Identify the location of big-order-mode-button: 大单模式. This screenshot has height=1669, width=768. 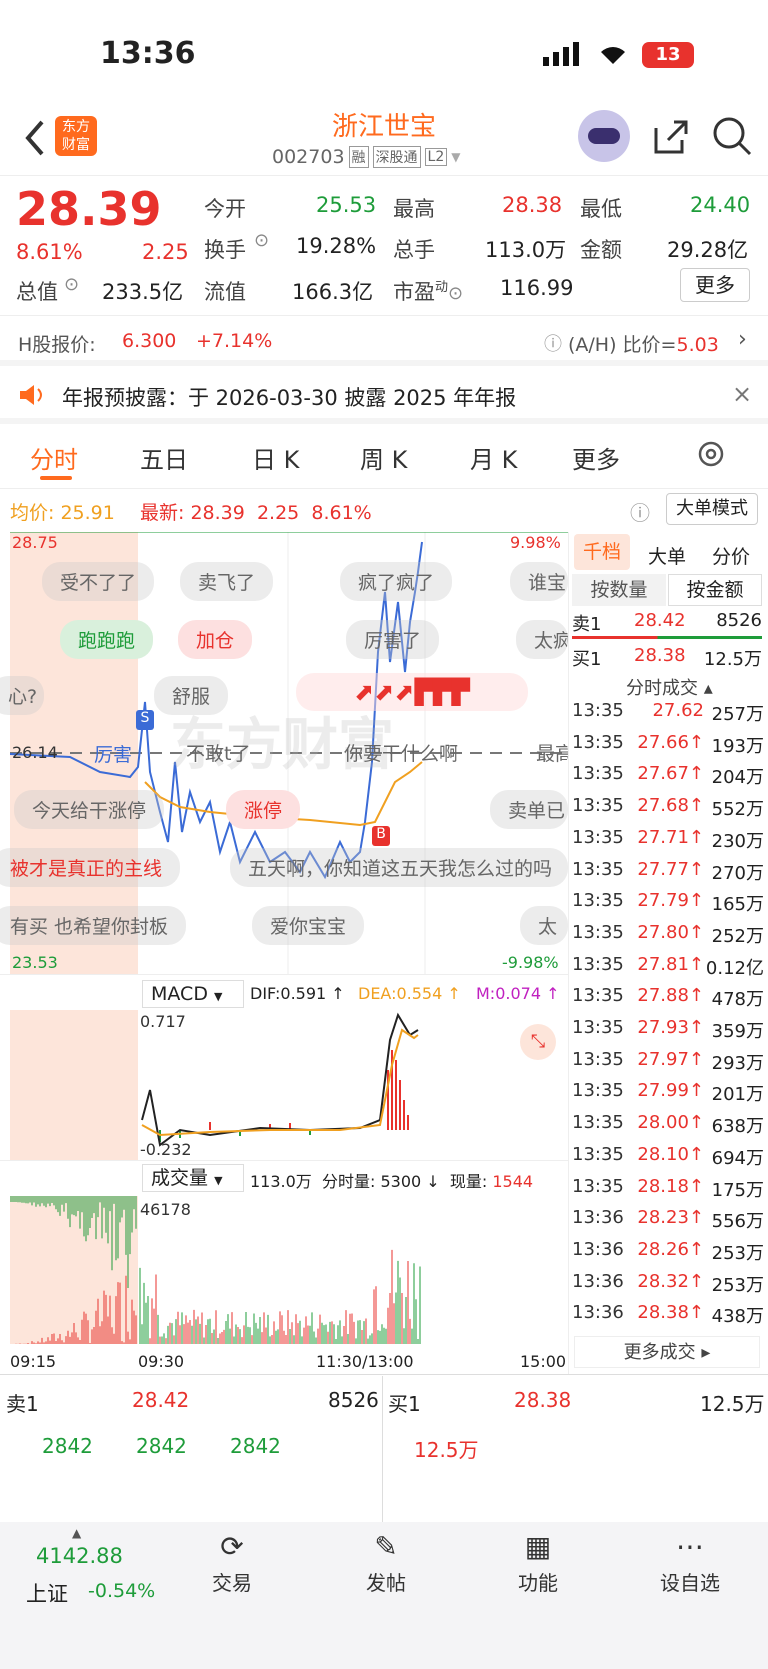
(712, 509).